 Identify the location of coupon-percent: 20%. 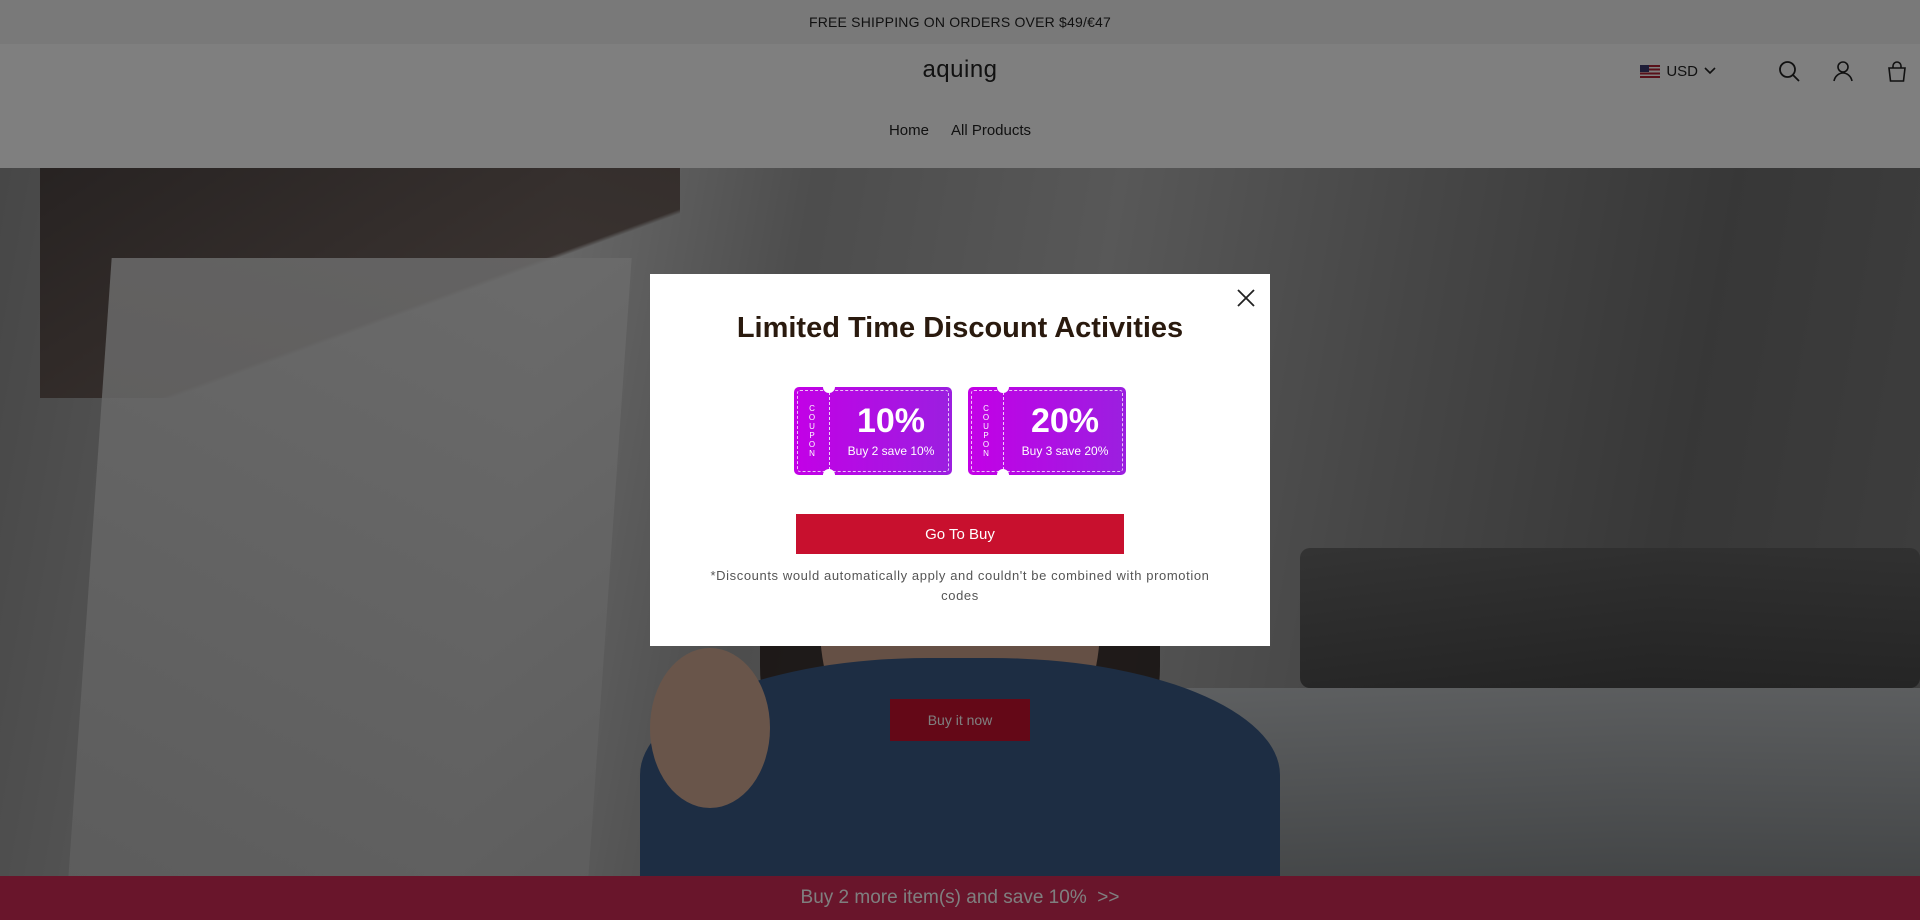
(1065, 421).